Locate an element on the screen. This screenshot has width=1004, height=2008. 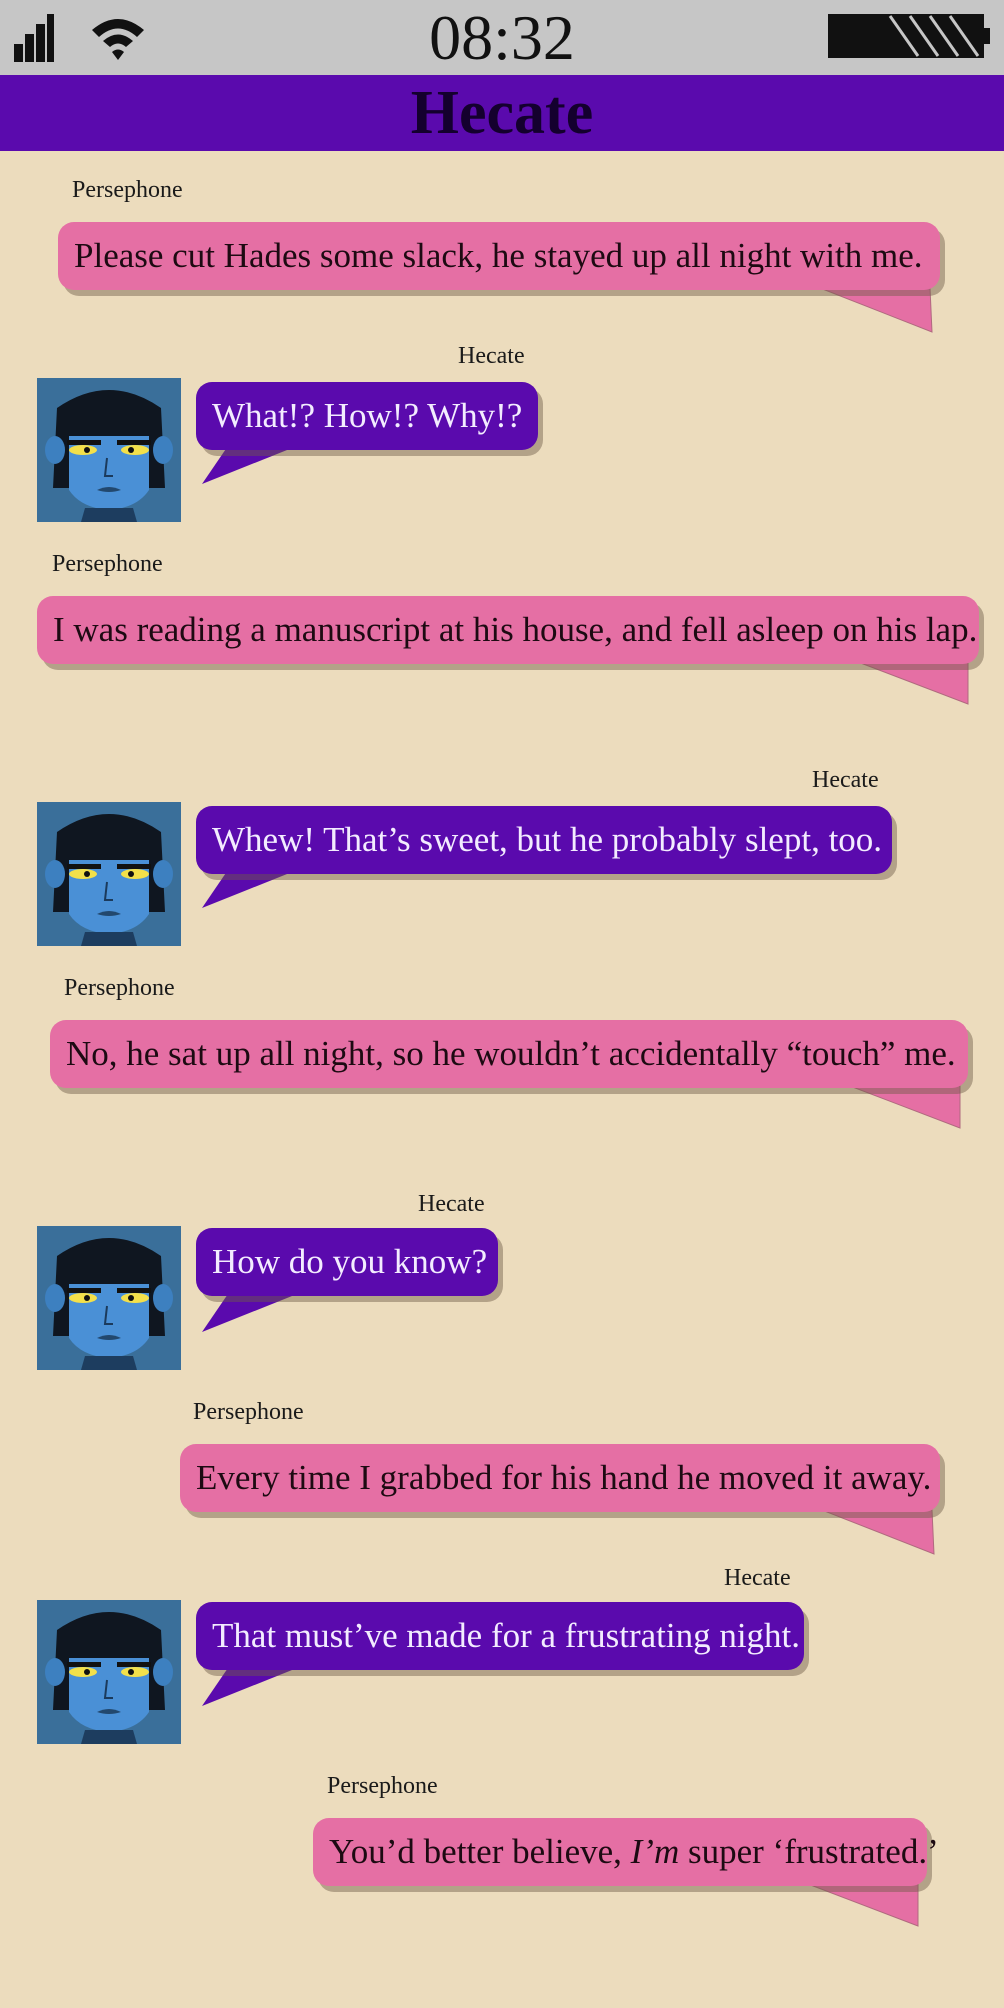
status-bar: 08:32 is located at coordinates (502, 37).